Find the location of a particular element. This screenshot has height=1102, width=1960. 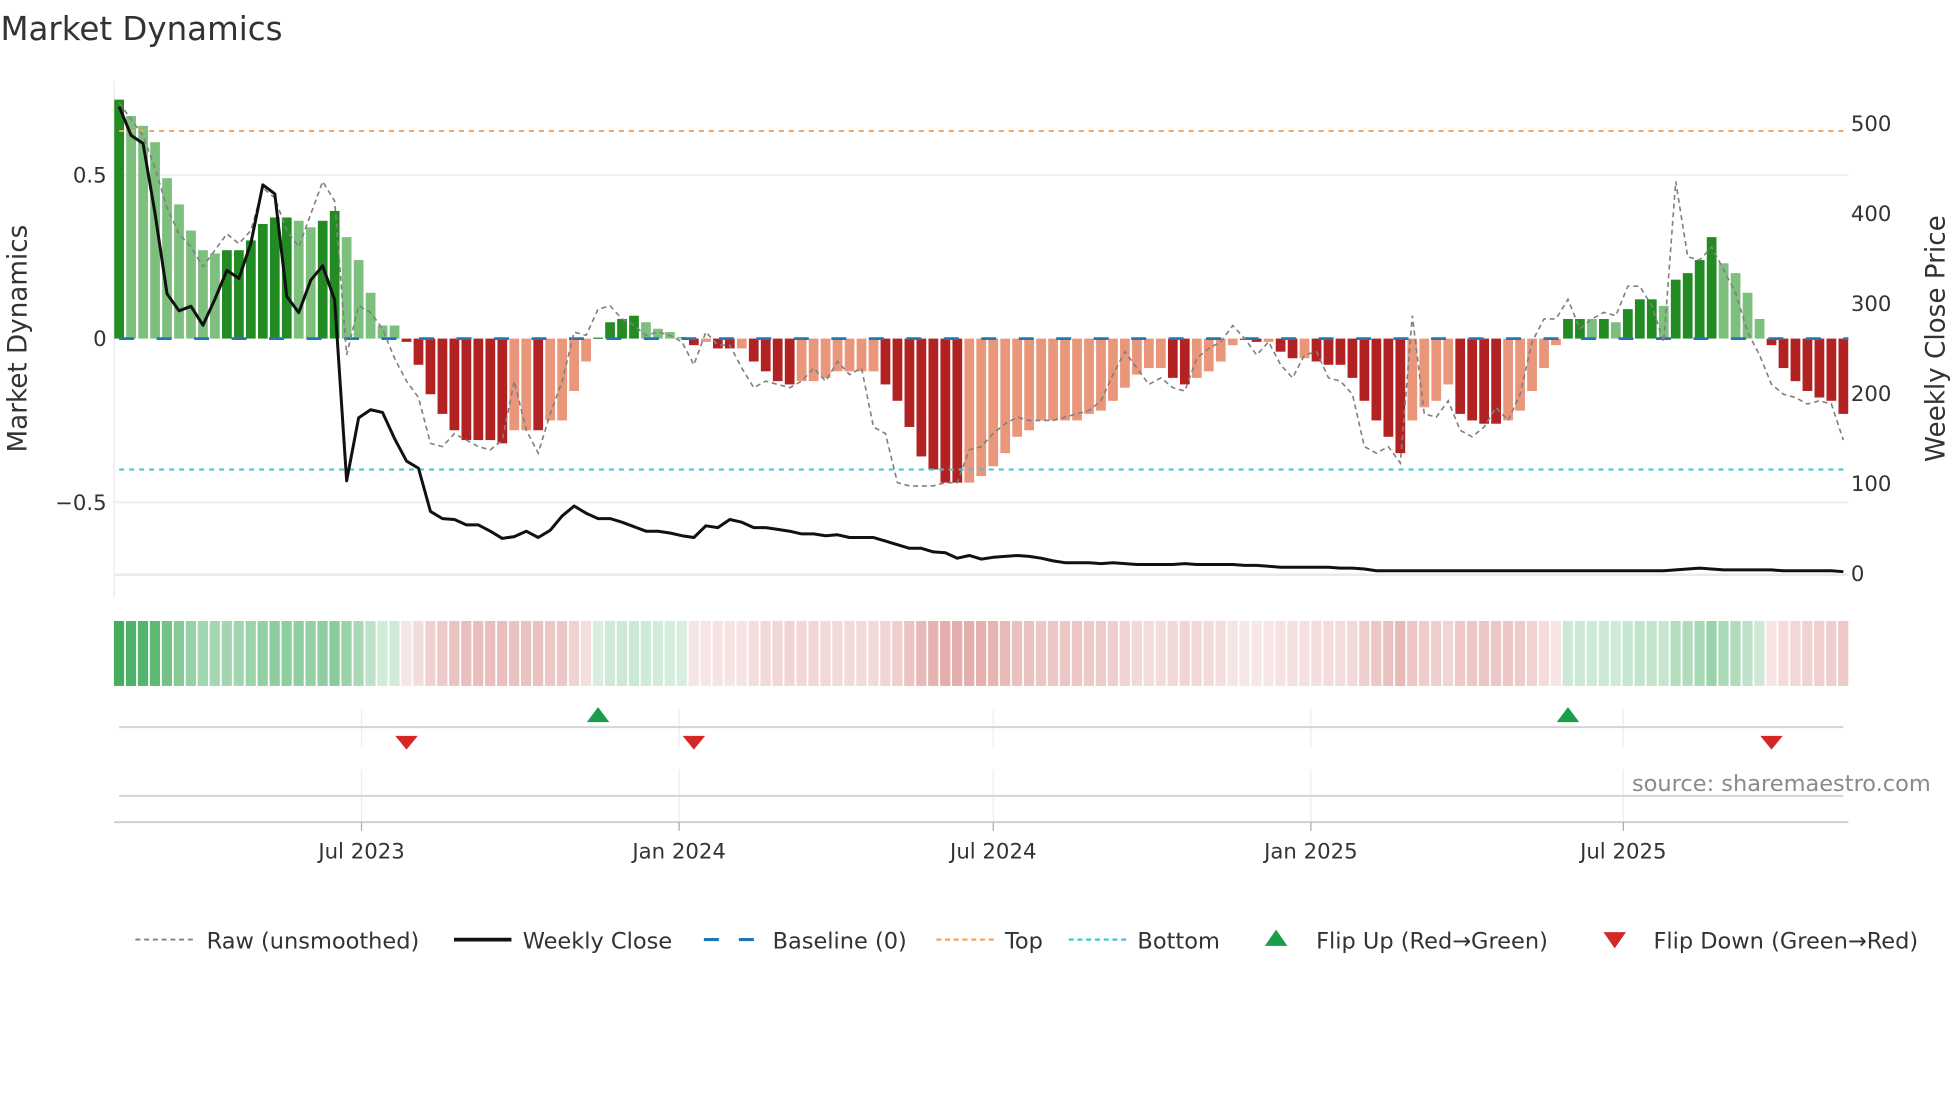

y-axis-label: Market Dynamics is located at coordinates (19, 339).